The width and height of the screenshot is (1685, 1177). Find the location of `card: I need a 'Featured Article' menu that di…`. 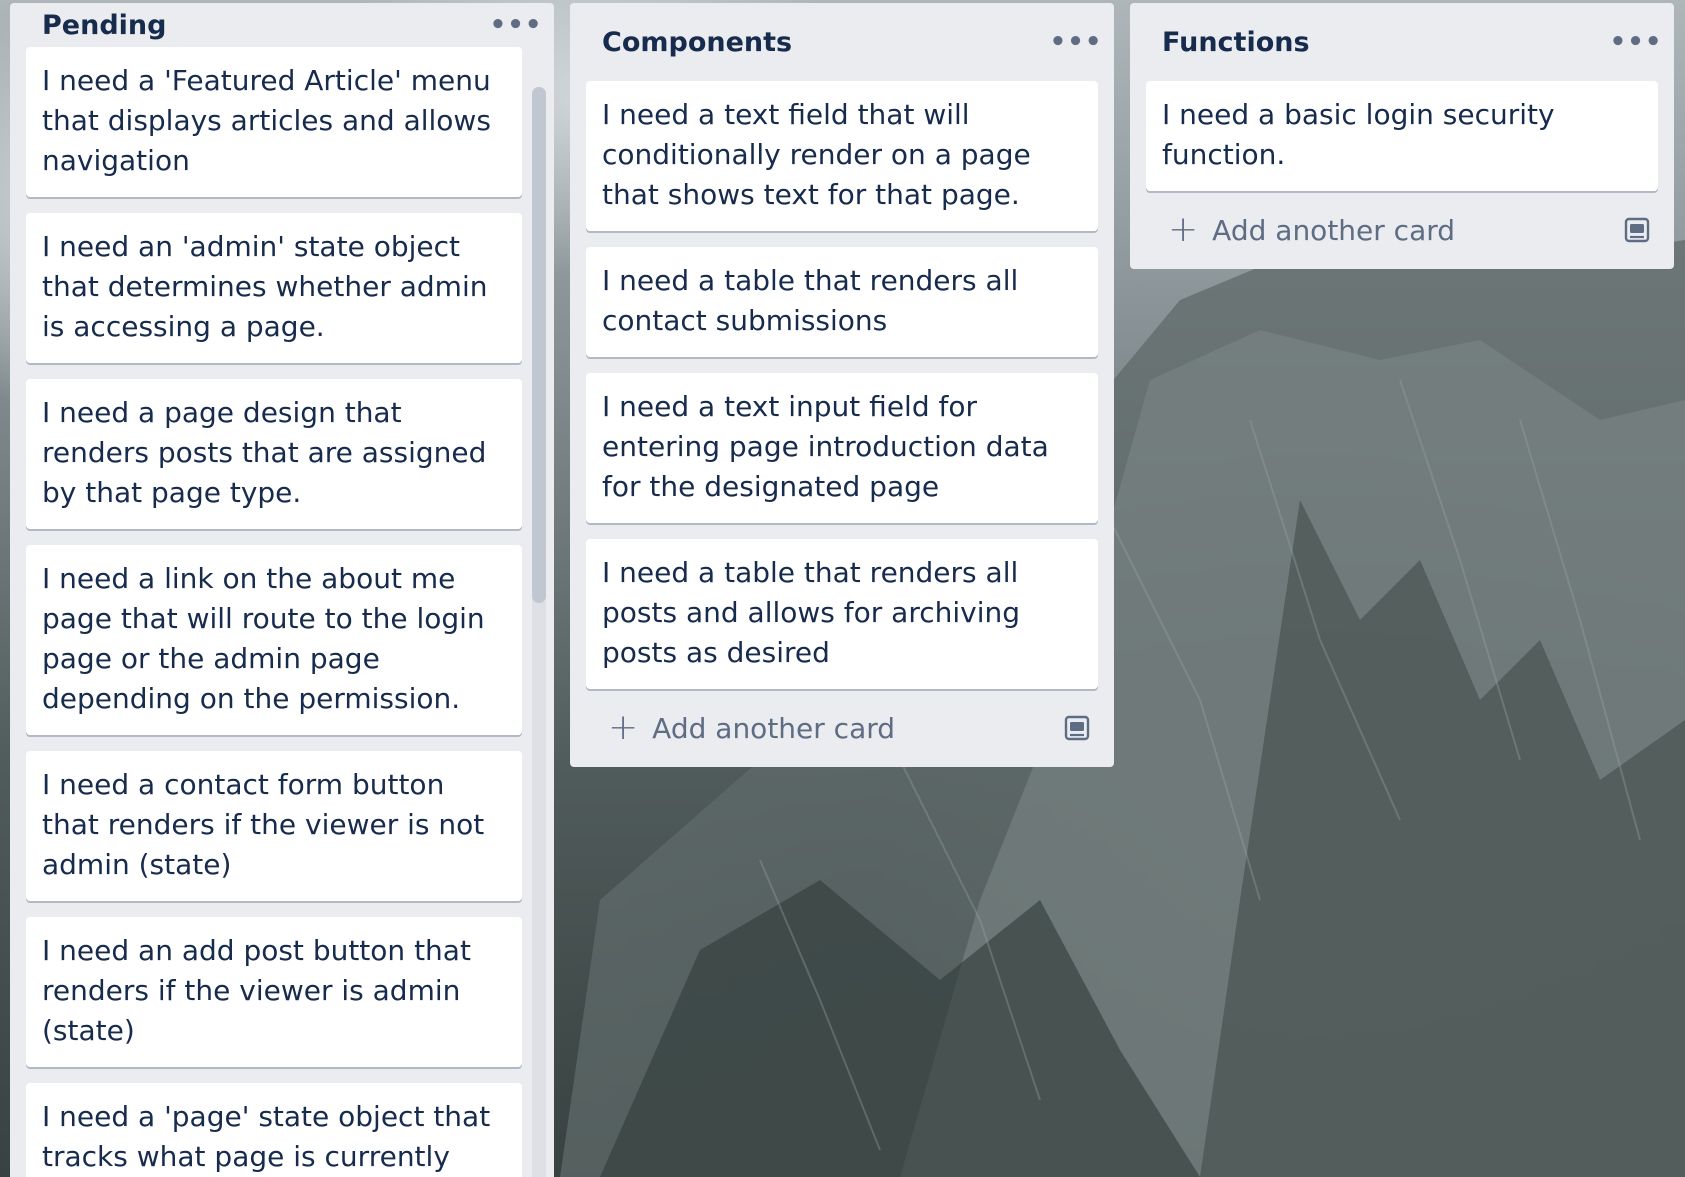

card: I need a 'Featured Article' menu that di… is located at coordinates (274, 122).